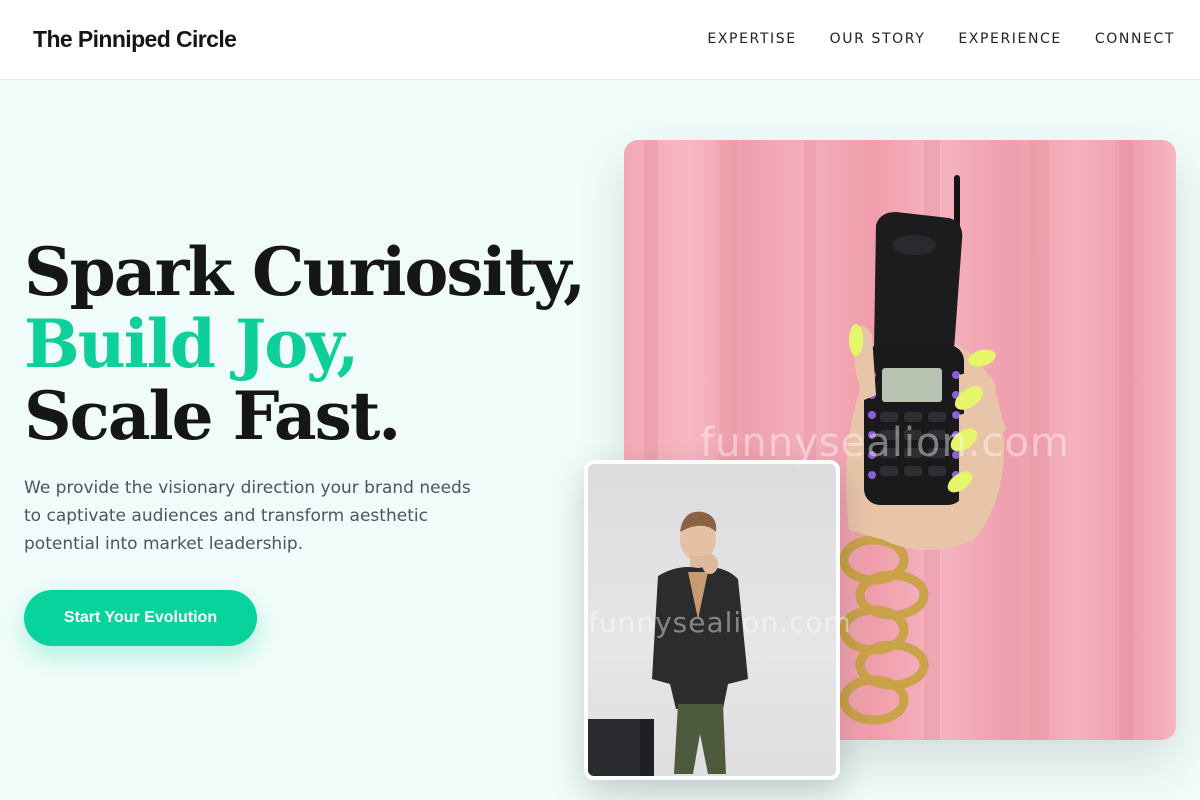  I want to click on nav-connect: CONNECT, so click(1135, 39).